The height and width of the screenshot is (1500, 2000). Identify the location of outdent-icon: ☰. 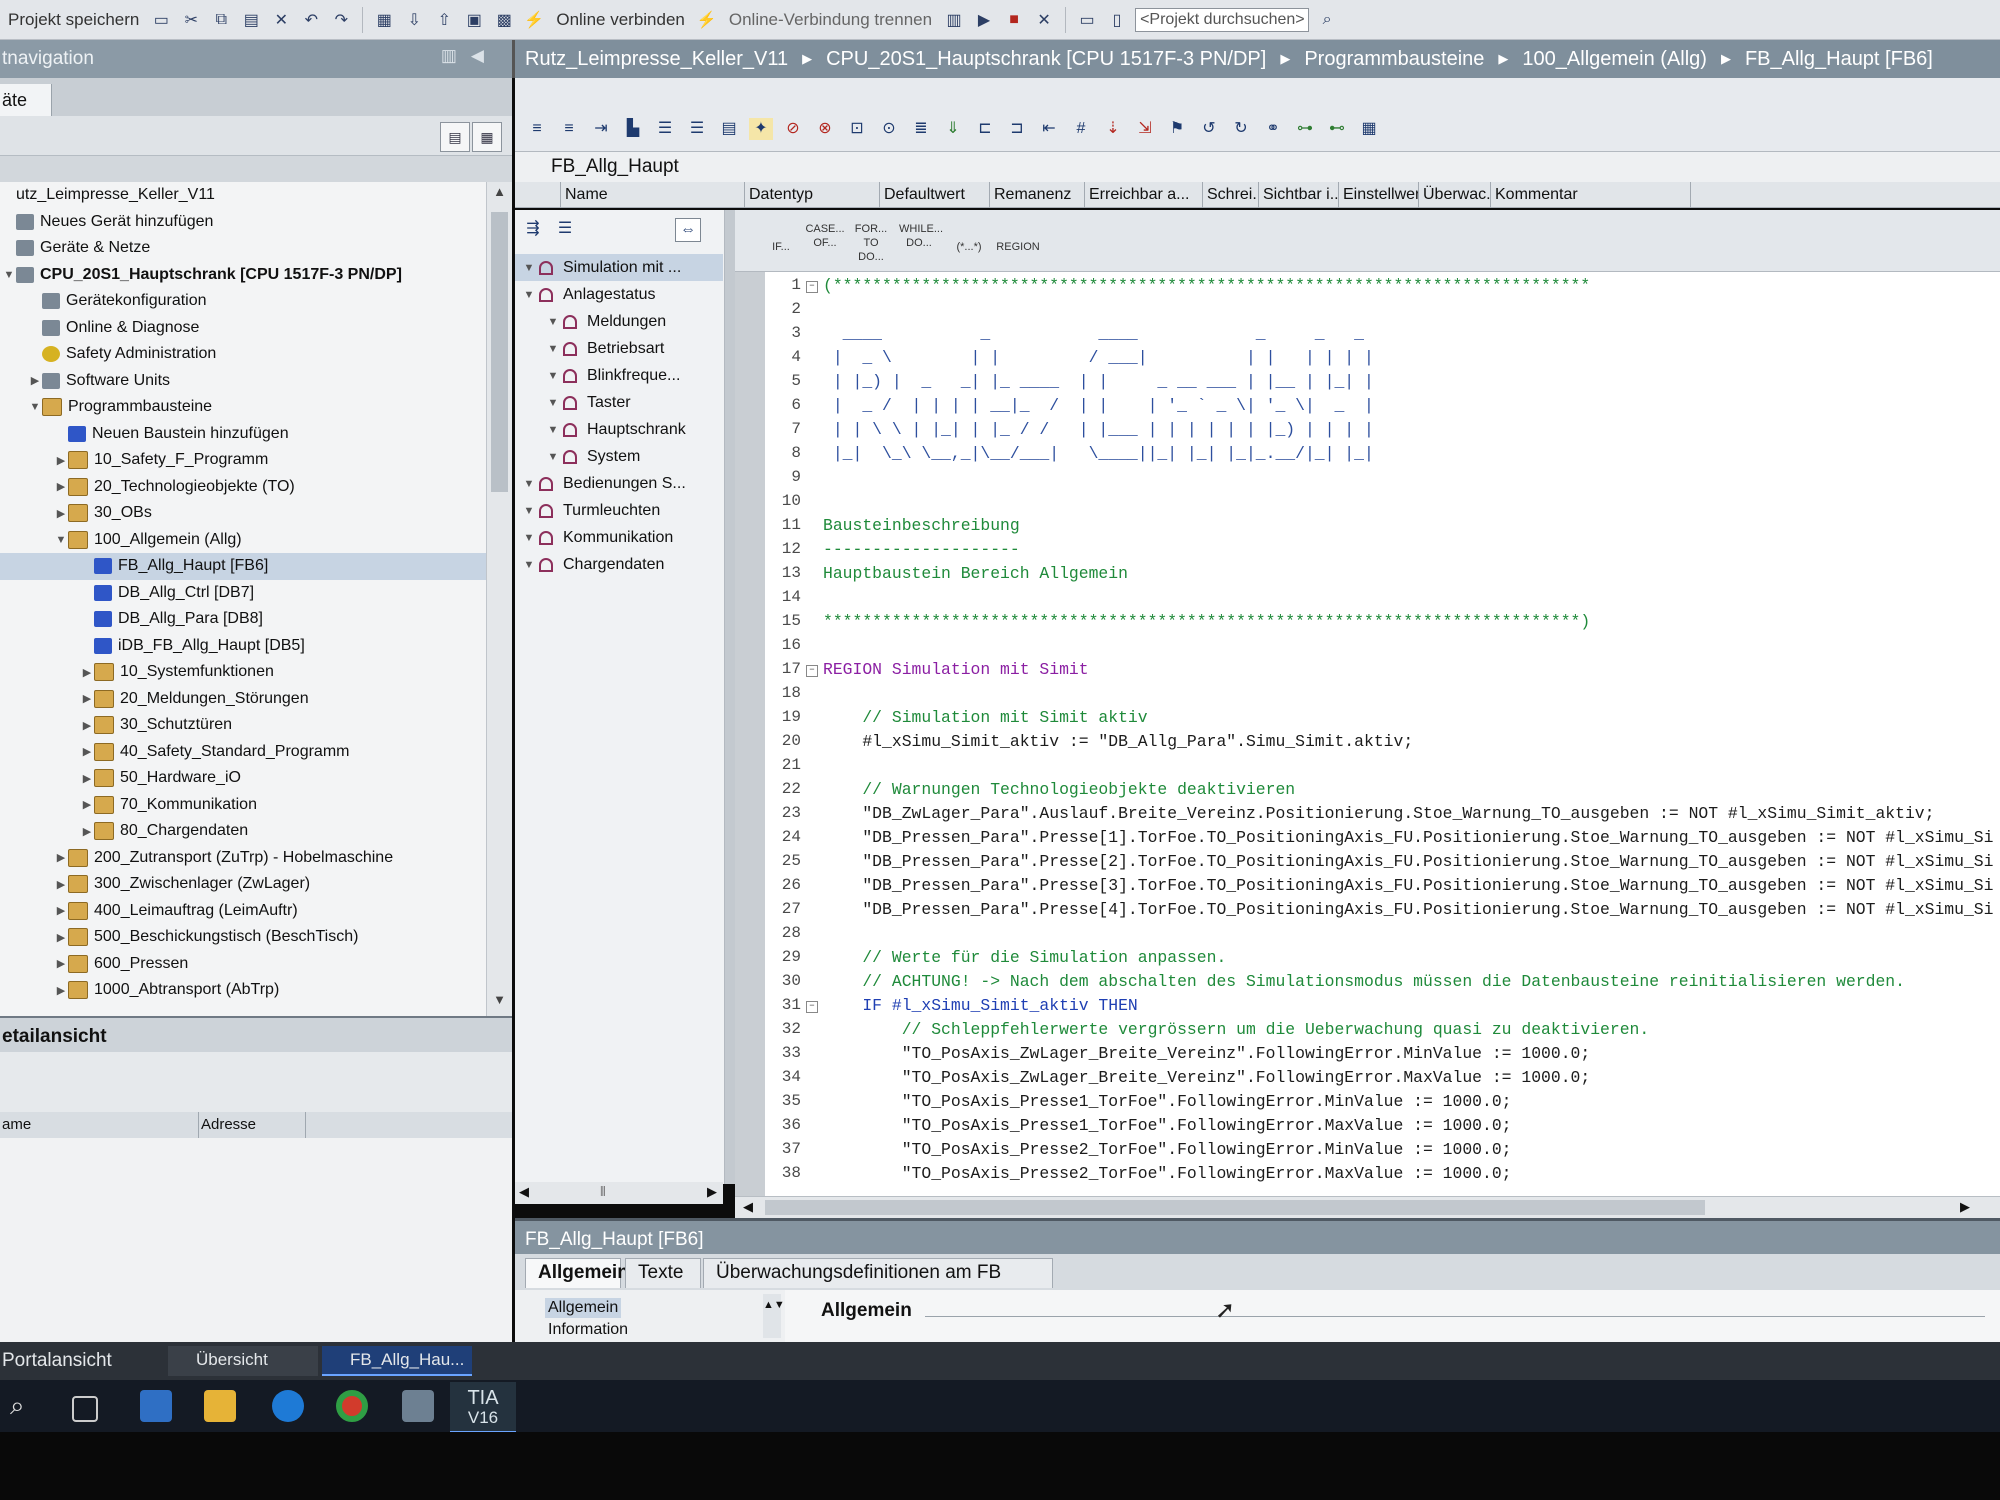
(697, 129).